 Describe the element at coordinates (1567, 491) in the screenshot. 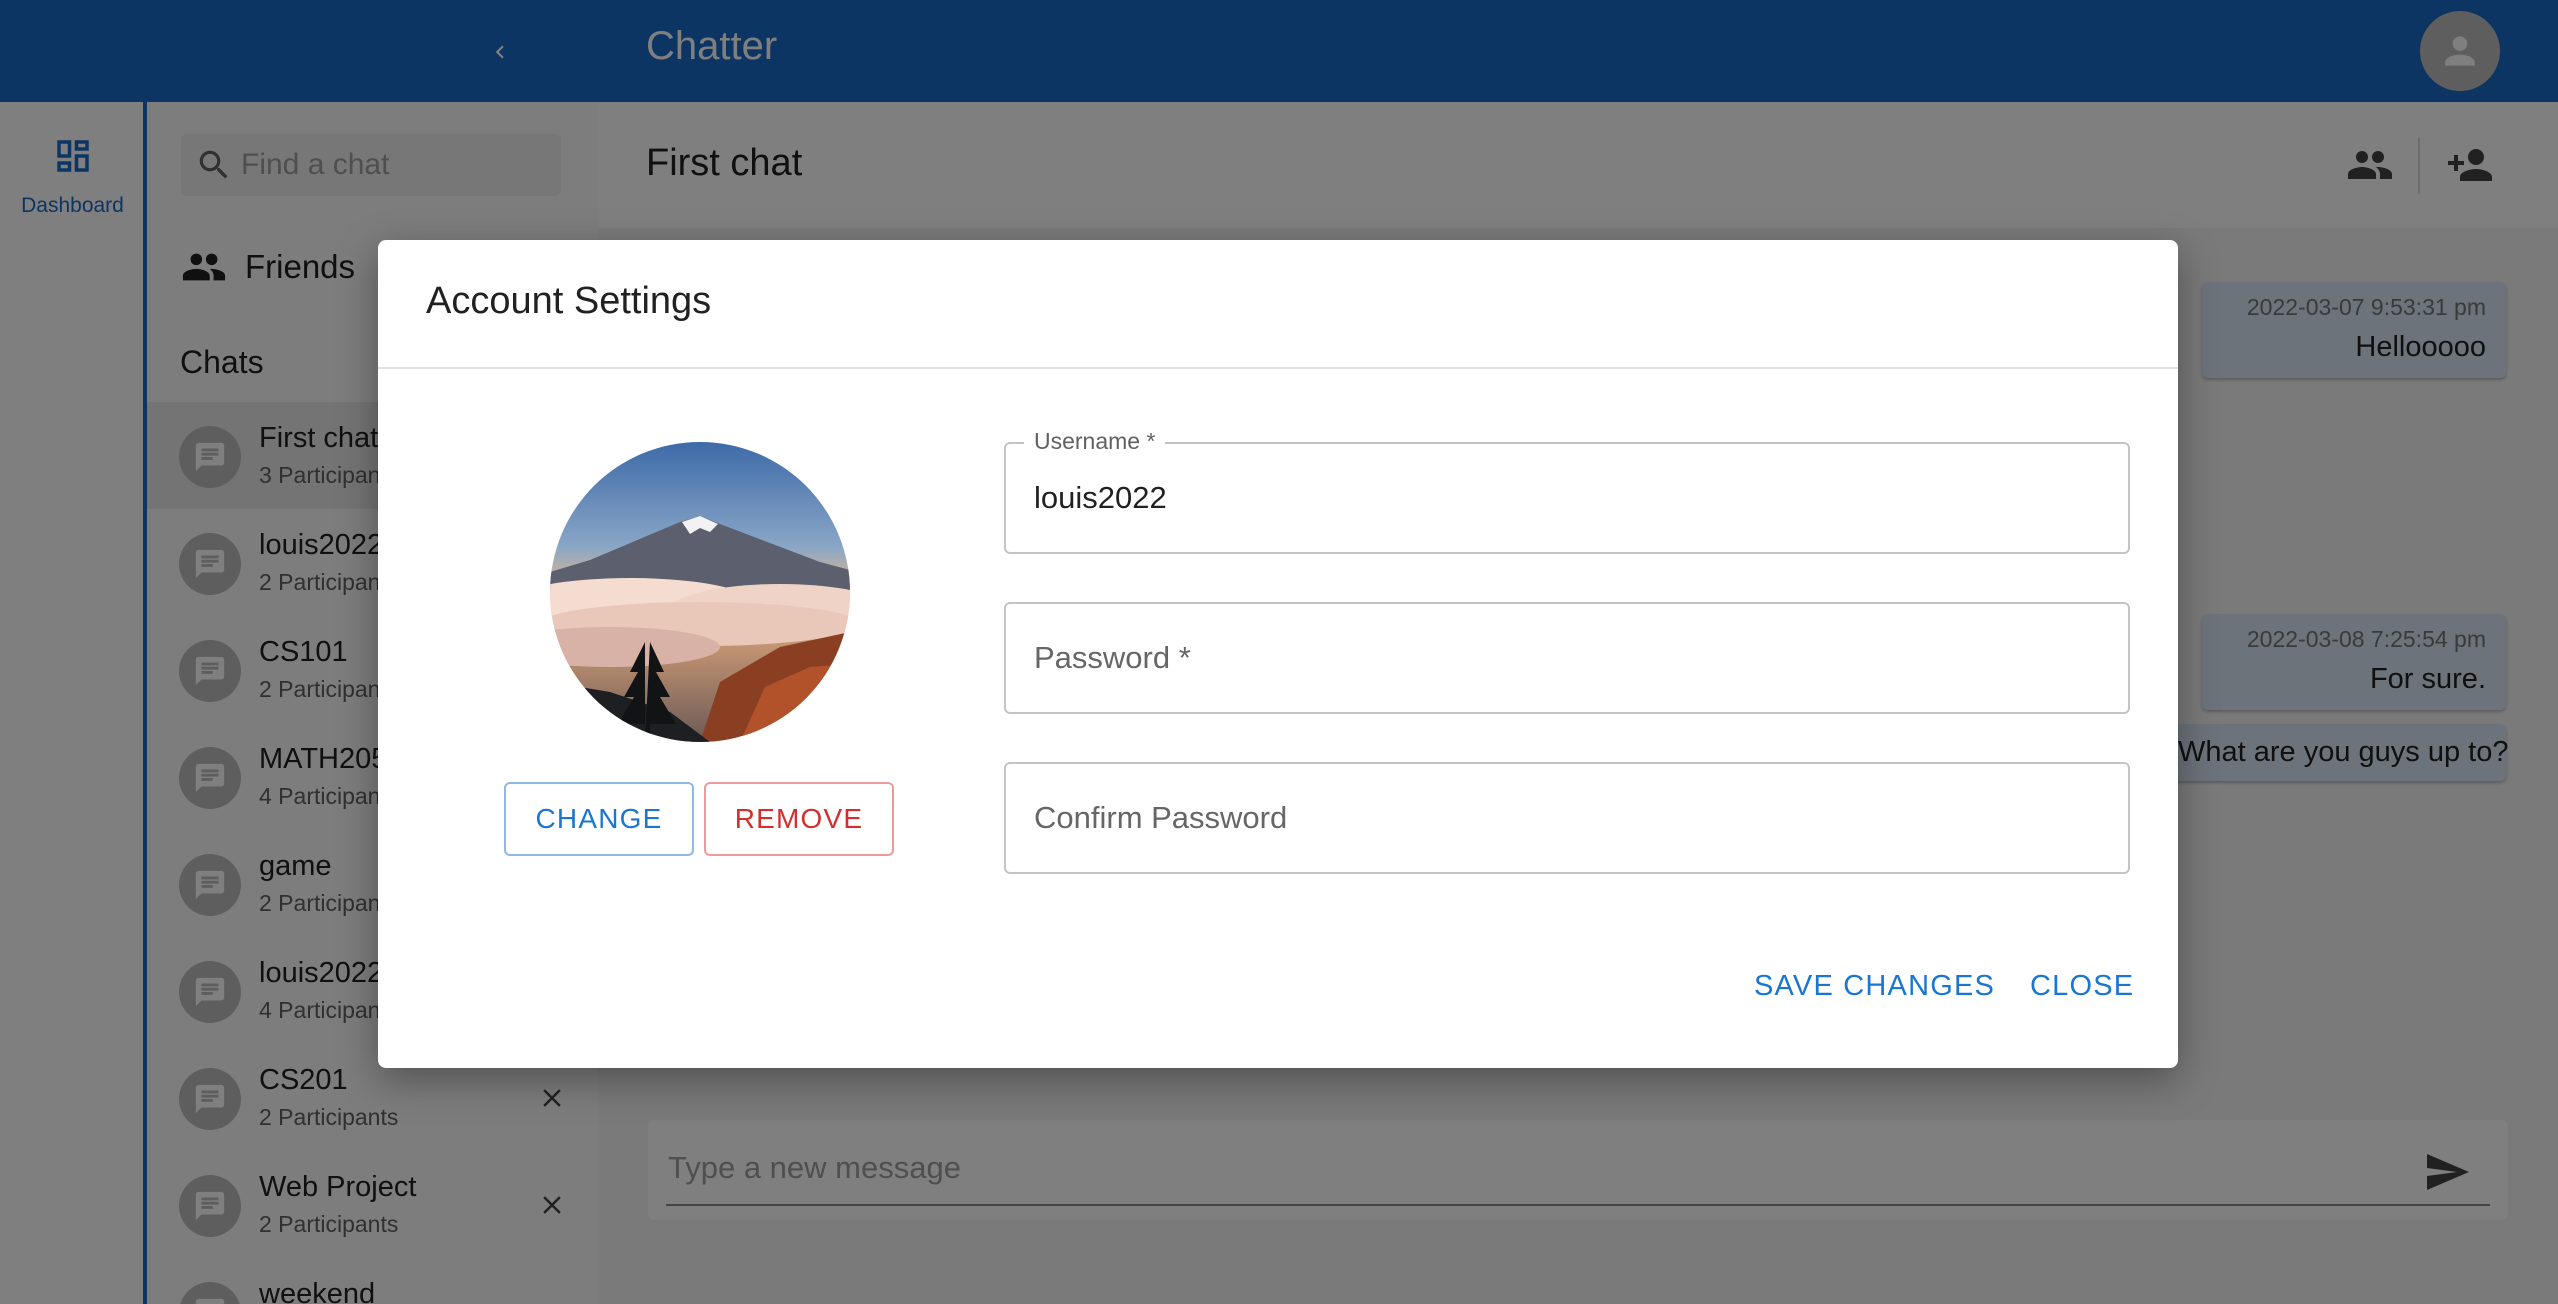

I see `username-field: Username * louis2022` at that location.